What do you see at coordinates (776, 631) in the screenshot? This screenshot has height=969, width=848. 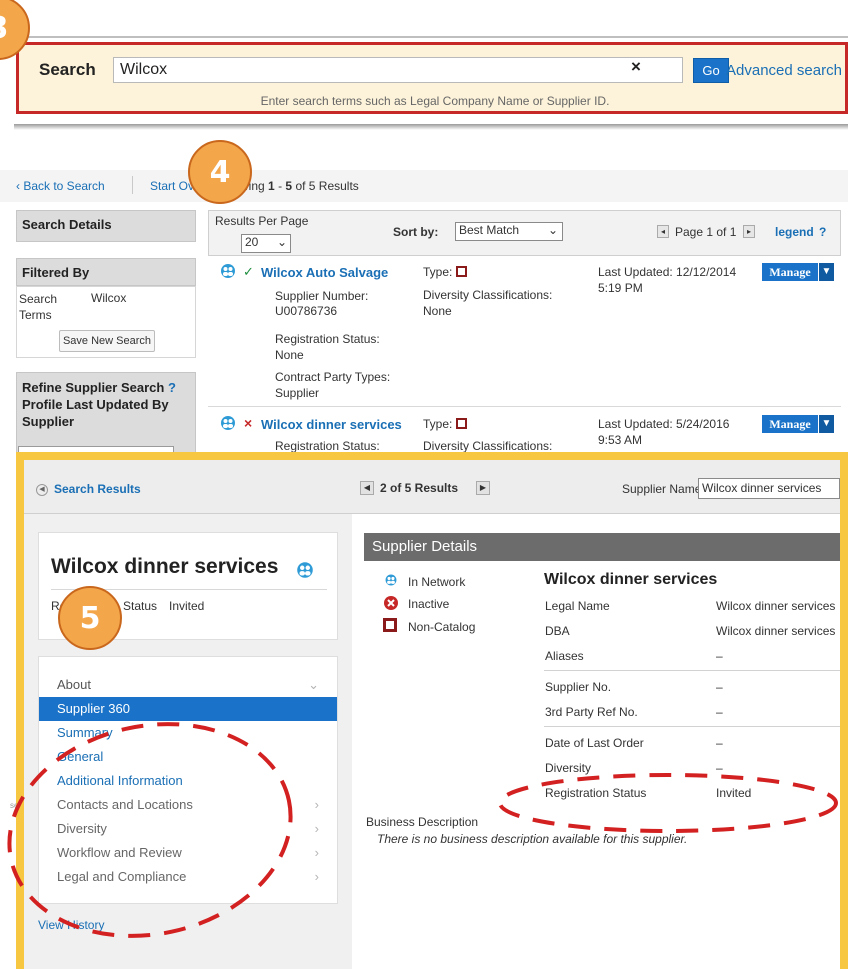 I see `detail-value: Wilcox dinner services` at bounding box center [776, 631].